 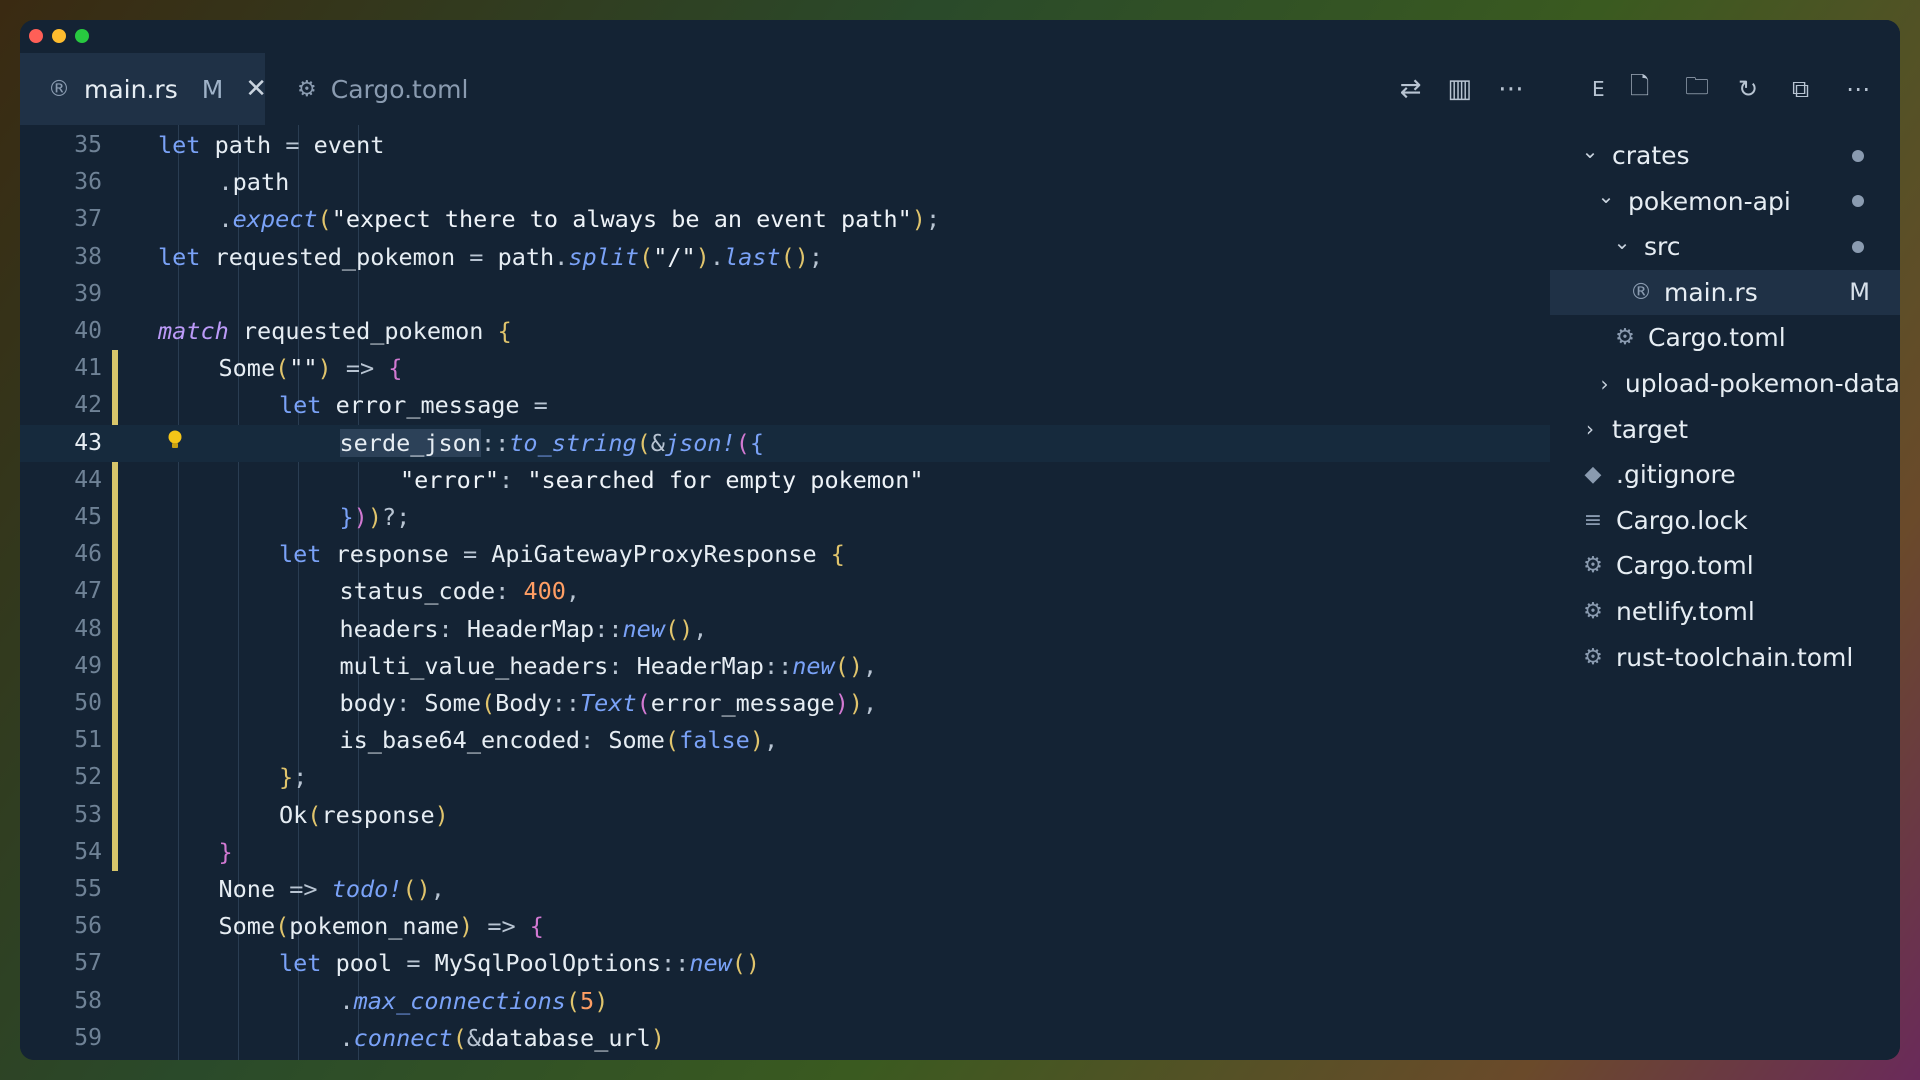 I want to click on code-line: 40 match requested_pokemon {, so click(x=785, y=331).